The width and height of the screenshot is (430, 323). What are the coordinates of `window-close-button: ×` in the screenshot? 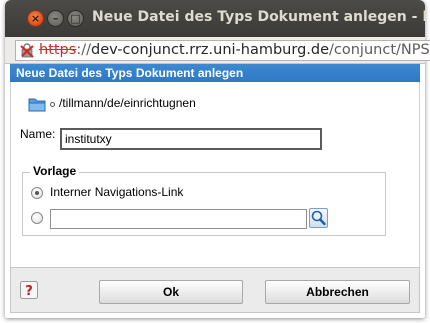 It's located at (35, 18).